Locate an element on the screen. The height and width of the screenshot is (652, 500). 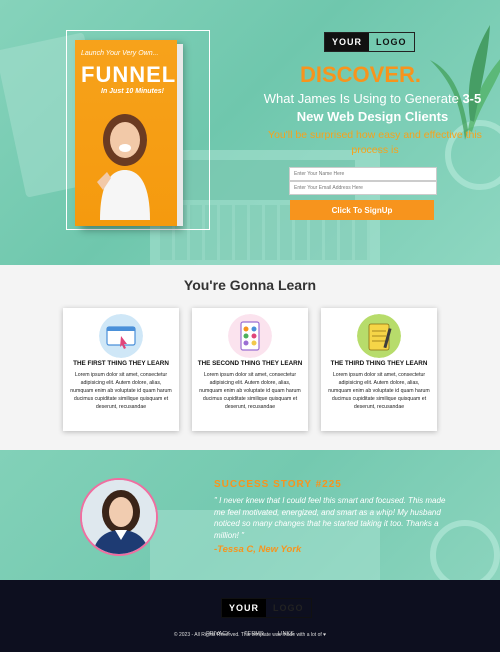
notepad-pencil-icon is located at coordinates (379, 336).